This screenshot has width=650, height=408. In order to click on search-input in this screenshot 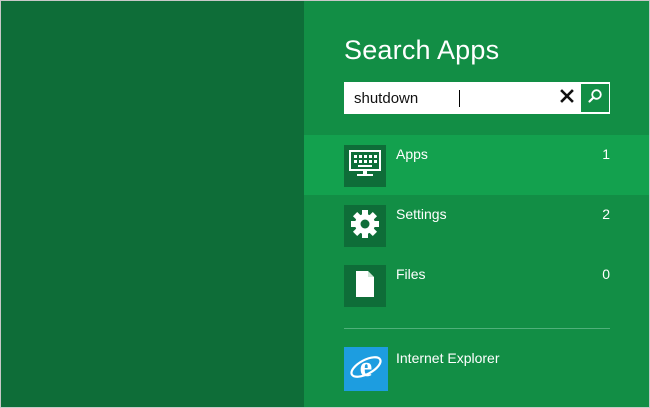, I will do `click(447, 98)`.